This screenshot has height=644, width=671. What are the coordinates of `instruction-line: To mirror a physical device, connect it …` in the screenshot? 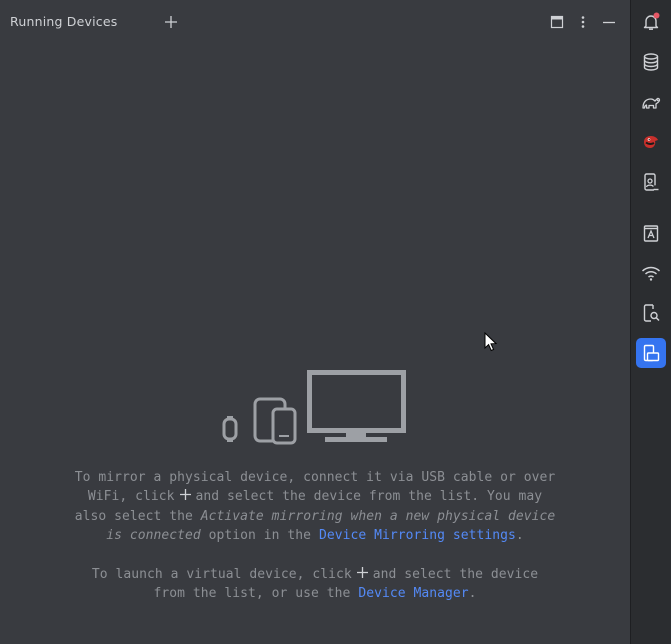 It's located at (315, 477).